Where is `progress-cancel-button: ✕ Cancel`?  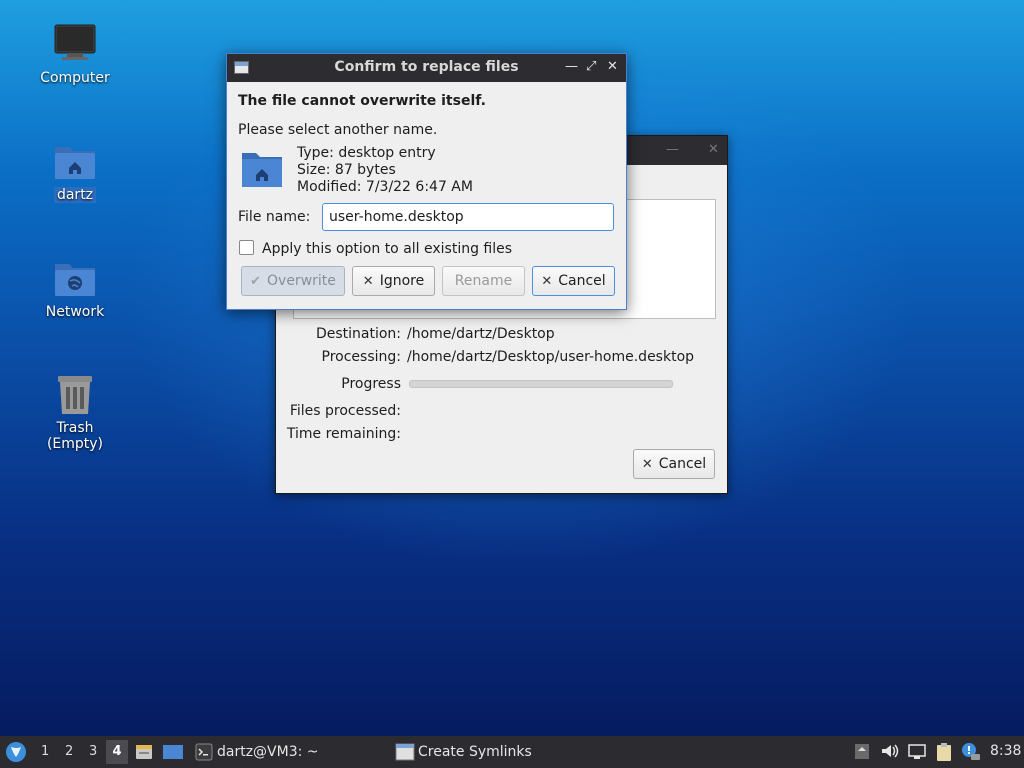
progress-cancel-button: ✕ Cancel is located at coordinates (674, 464).